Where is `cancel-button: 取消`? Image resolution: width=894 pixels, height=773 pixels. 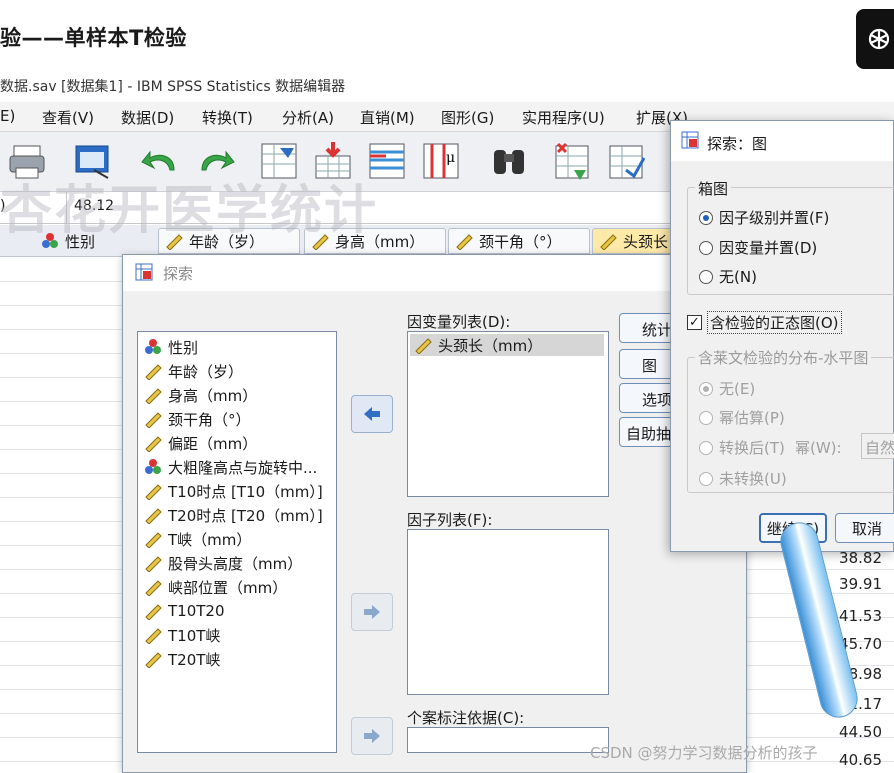
cancel-button: 取消 is located at coordinates (864, 528).